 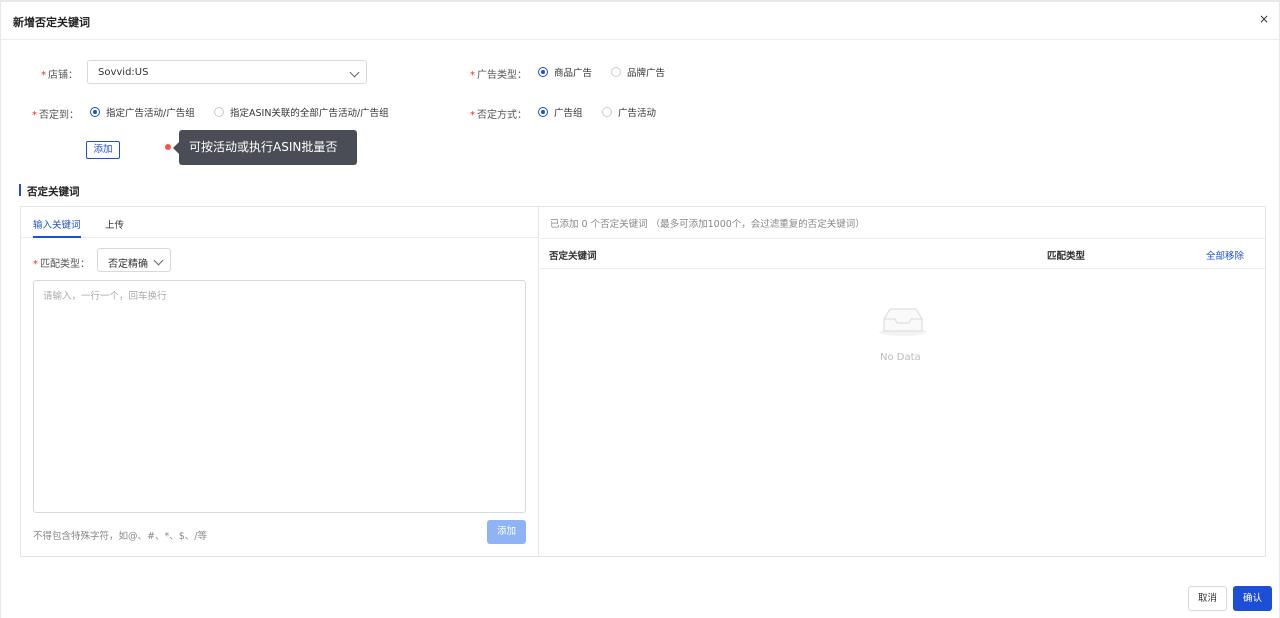 I want to click on negate-to-label: * 否定到：, so click(x=55, y=115).